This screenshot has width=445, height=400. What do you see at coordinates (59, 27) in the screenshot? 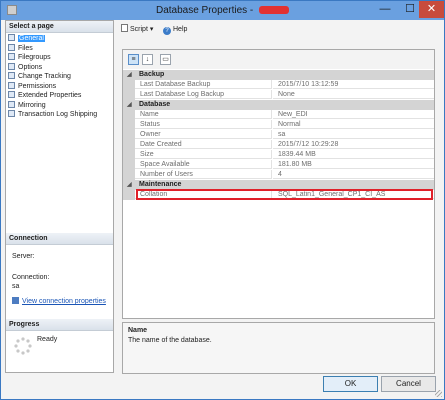
I see `select-page-header: Select a page` at bounding box center [59, 27].